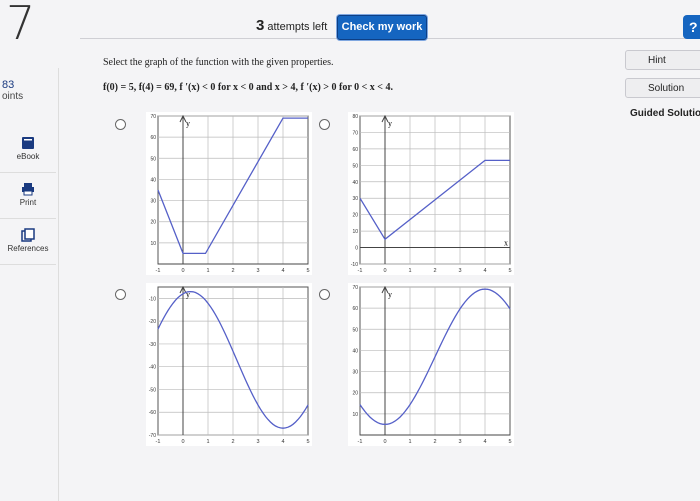  Describe the element at coordinates (152, 413) in the screenshot. I see `y-tick-label: -60` at that location.